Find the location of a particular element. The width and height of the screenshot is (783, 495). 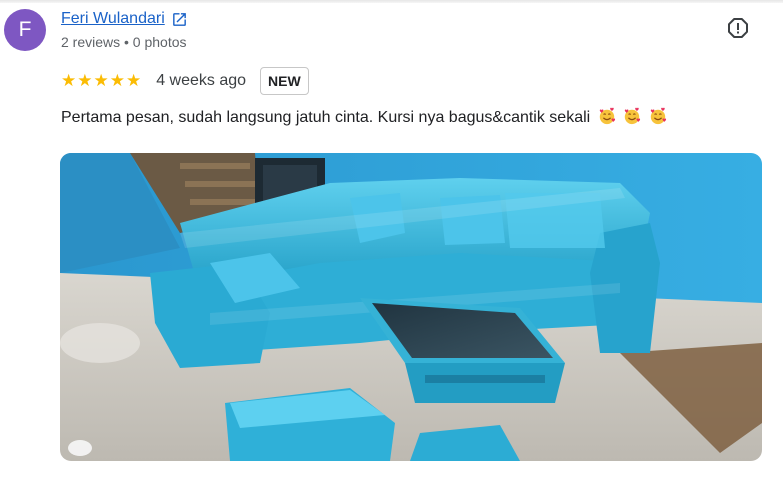

new-badge: NEW is located at coordinates (284, 81).